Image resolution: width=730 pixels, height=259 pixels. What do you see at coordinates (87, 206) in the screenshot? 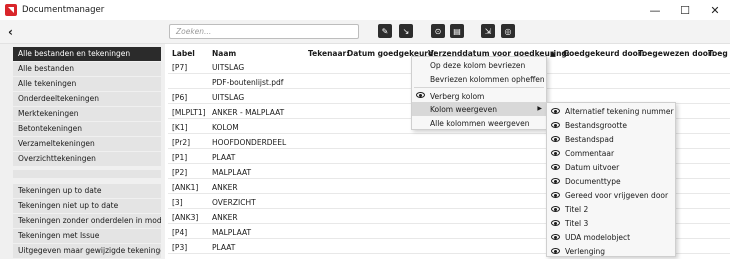
I see `sidebar-item-not-up-to-date: Tekeningen niet up to date` at bounding box center [87, 206].